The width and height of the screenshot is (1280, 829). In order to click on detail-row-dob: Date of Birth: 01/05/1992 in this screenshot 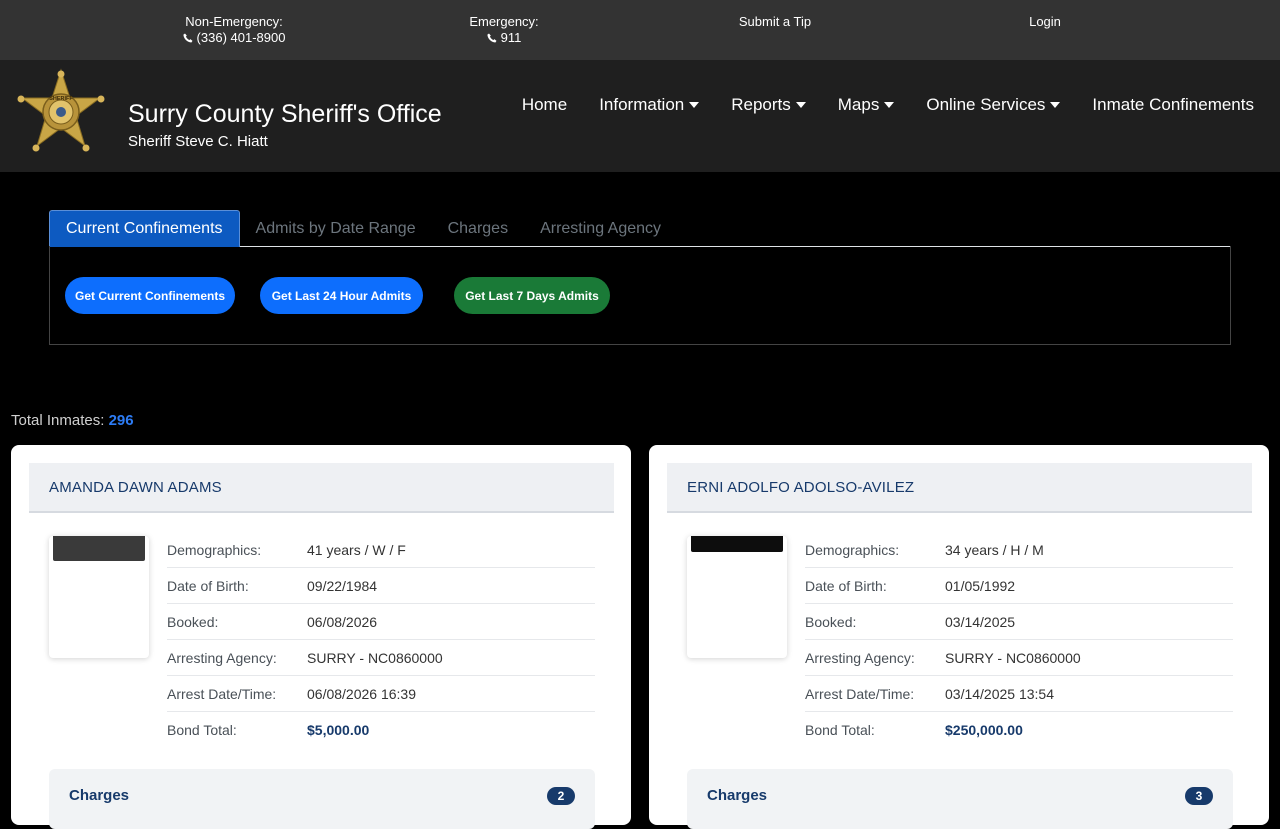, I will do `click(1019, 586)`.